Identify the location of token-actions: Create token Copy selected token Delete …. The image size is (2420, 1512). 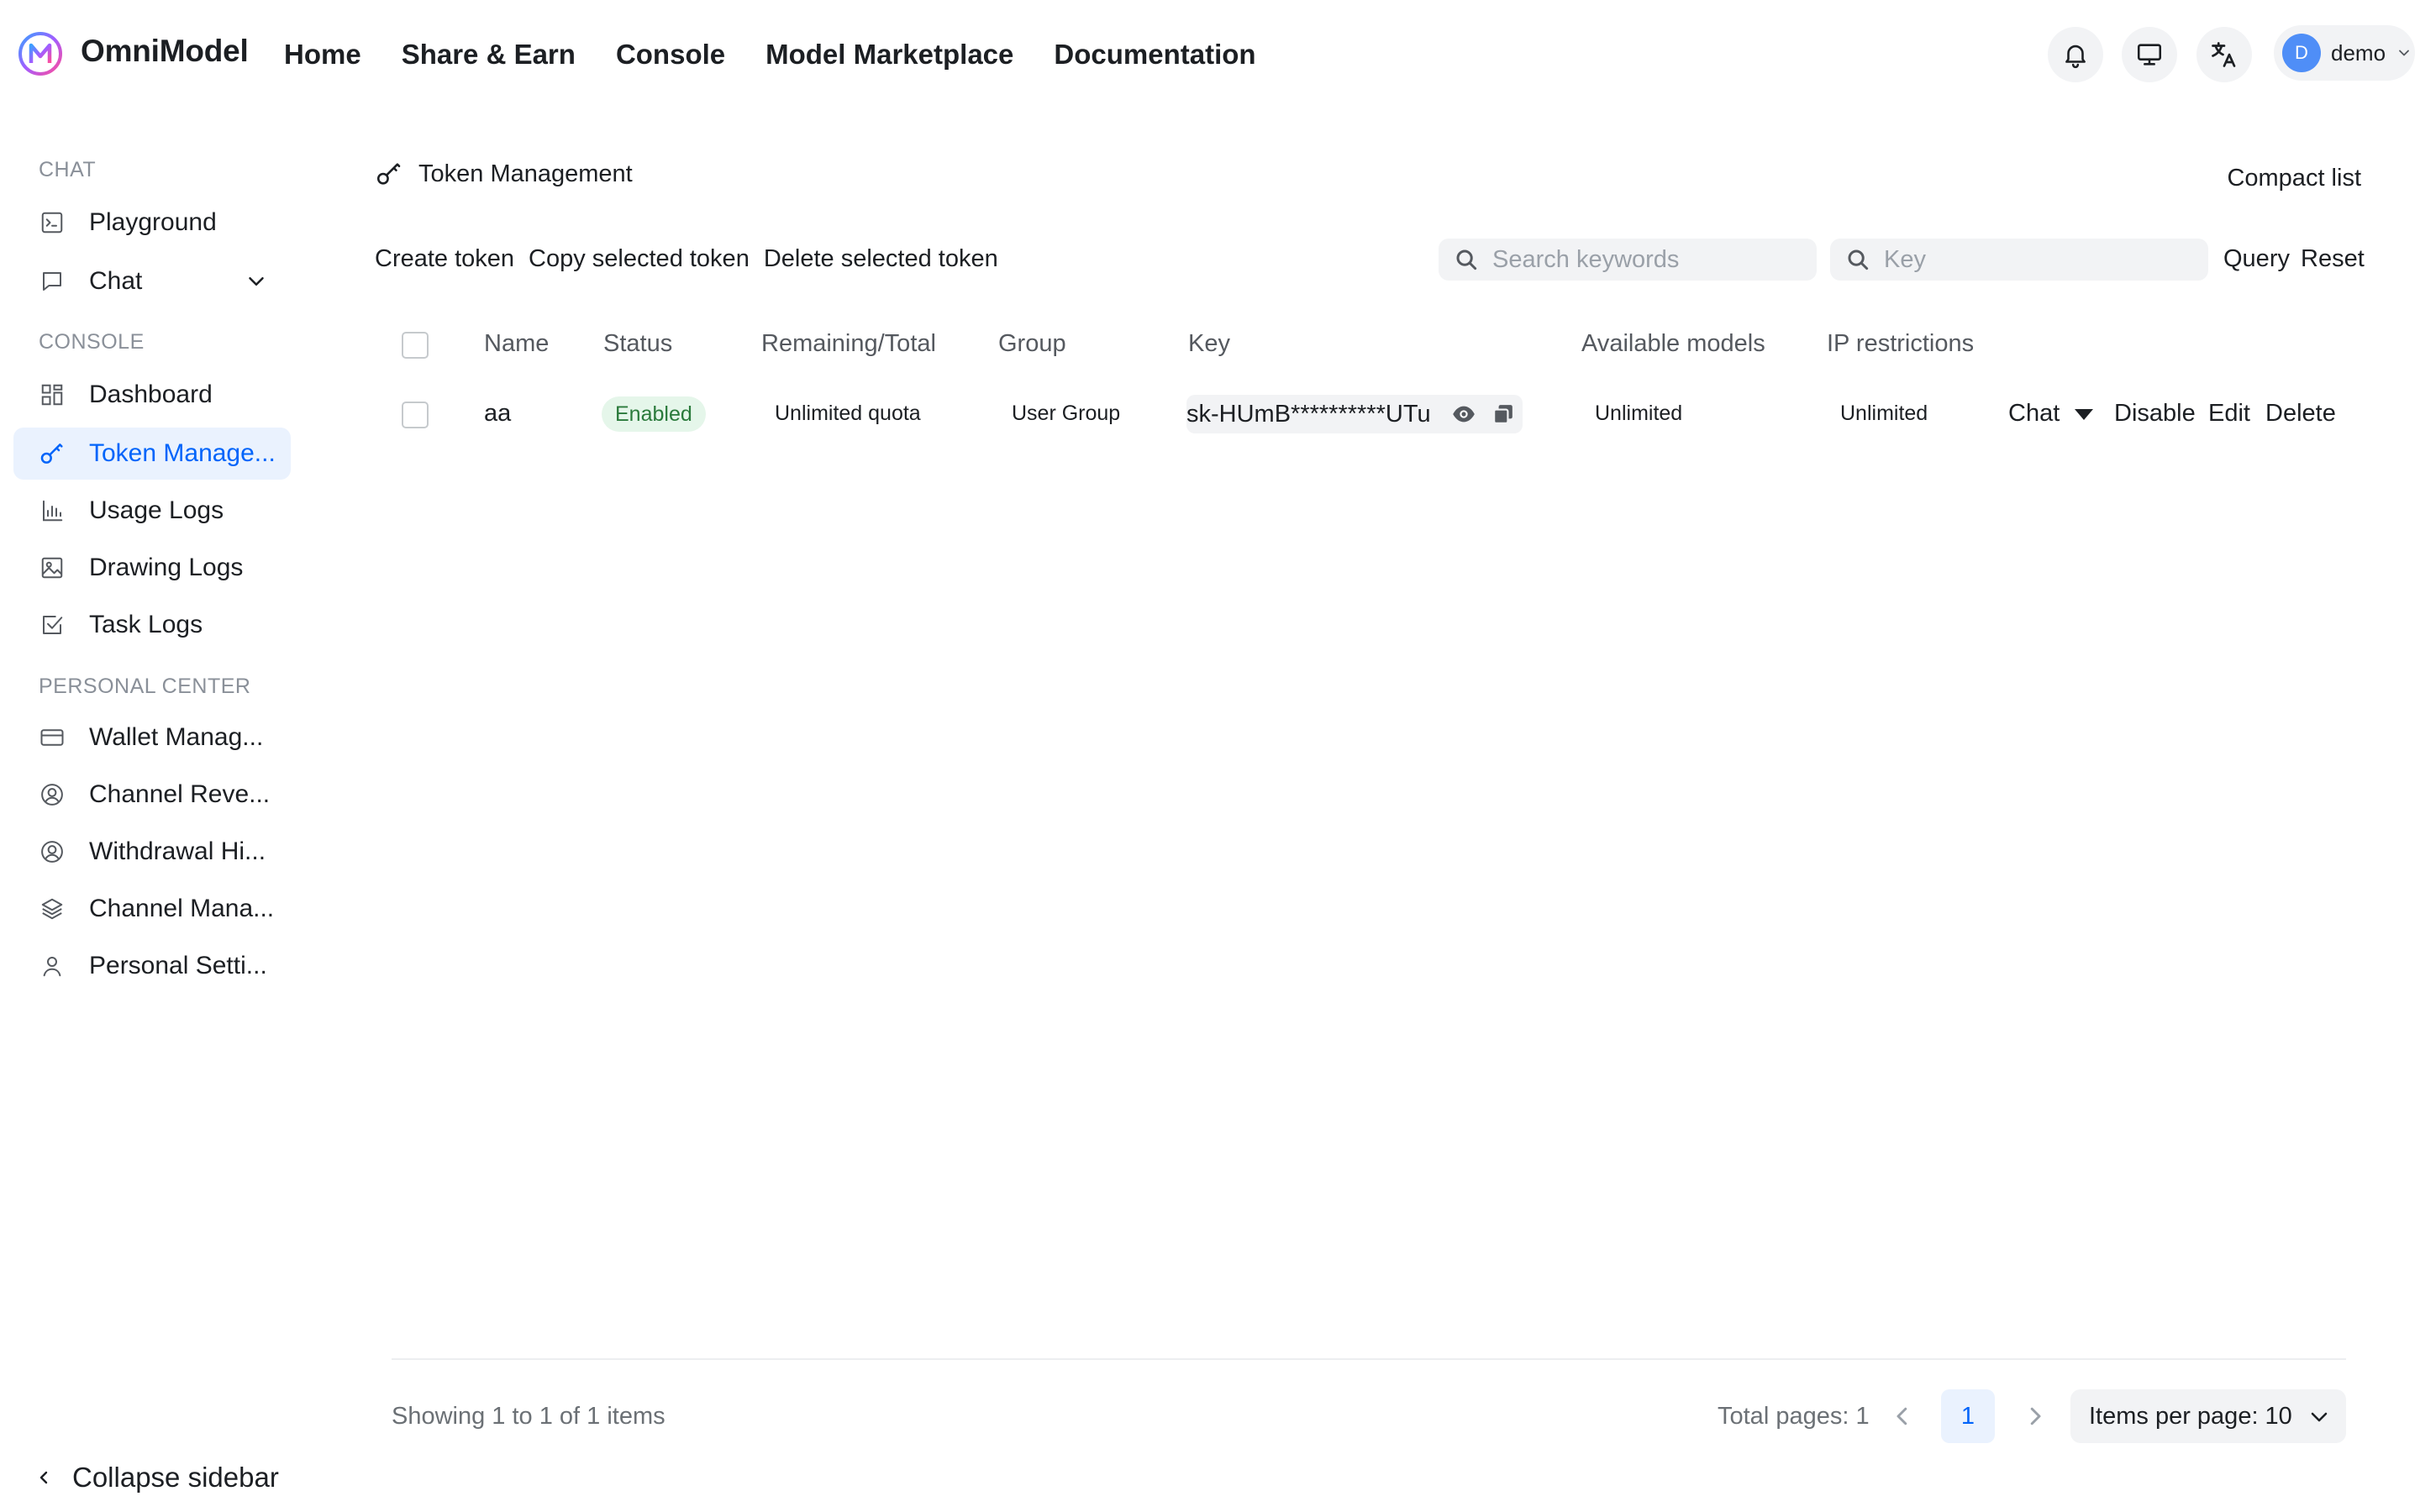
(694, 259).